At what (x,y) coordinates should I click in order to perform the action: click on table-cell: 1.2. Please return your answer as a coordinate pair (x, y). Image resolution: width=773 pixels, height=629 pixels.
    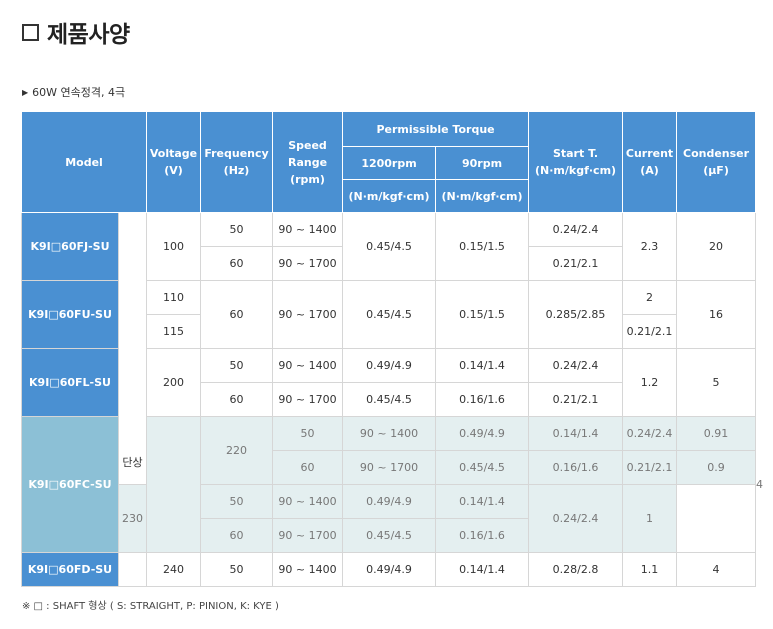
    Looking at the image, I should click on (650, 382).